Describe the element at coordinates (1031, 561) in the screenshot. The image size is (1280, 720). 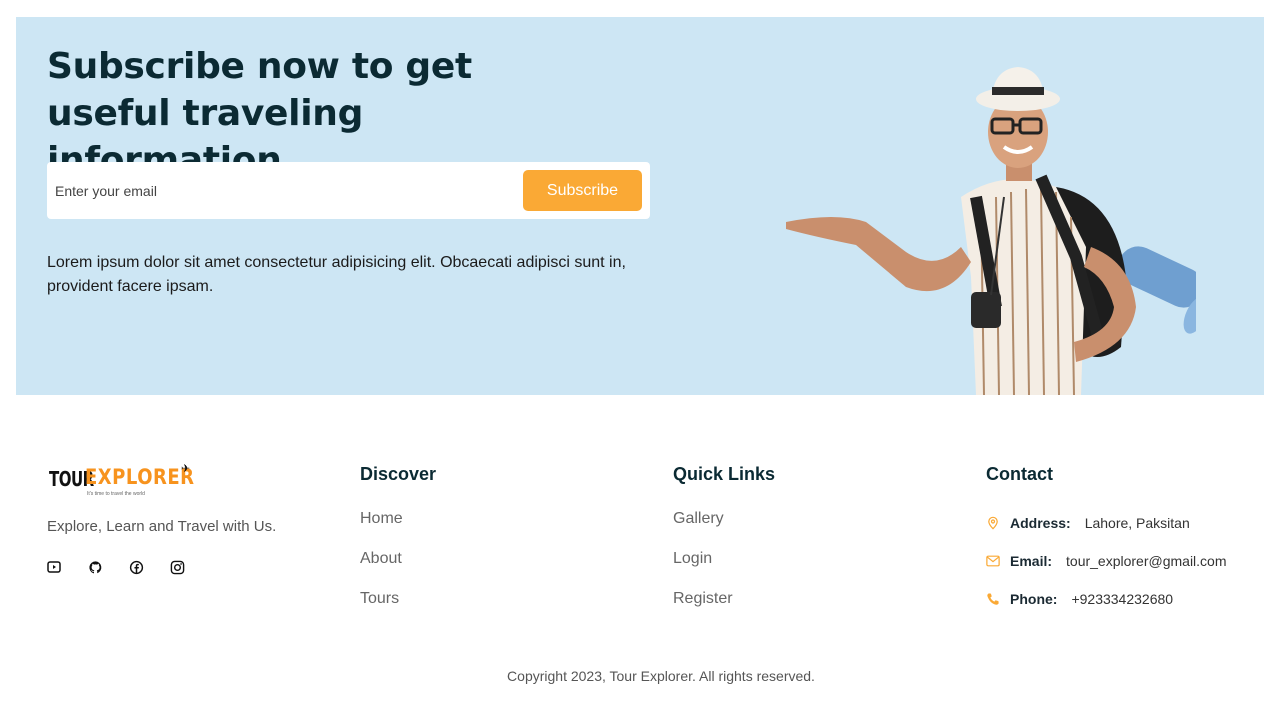
I see `email-label: Email:` at that location.